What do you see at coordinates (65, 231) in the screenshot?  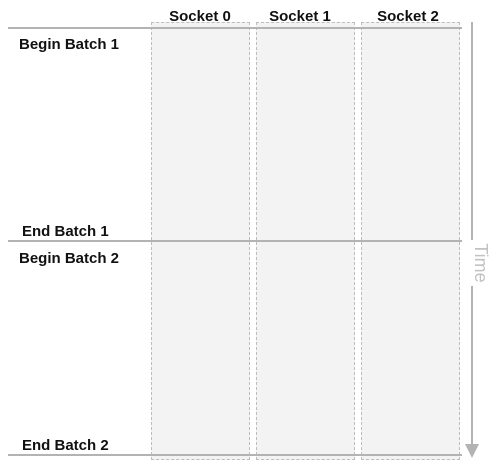 I see `end-batch-1-label: End Batch 1` at bounding box center [65, 231].